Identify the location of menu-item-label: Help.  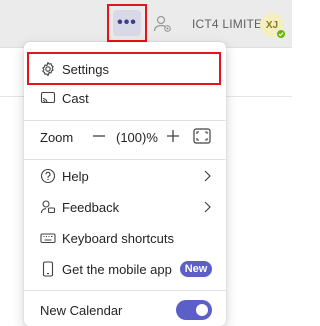
(75, 176).